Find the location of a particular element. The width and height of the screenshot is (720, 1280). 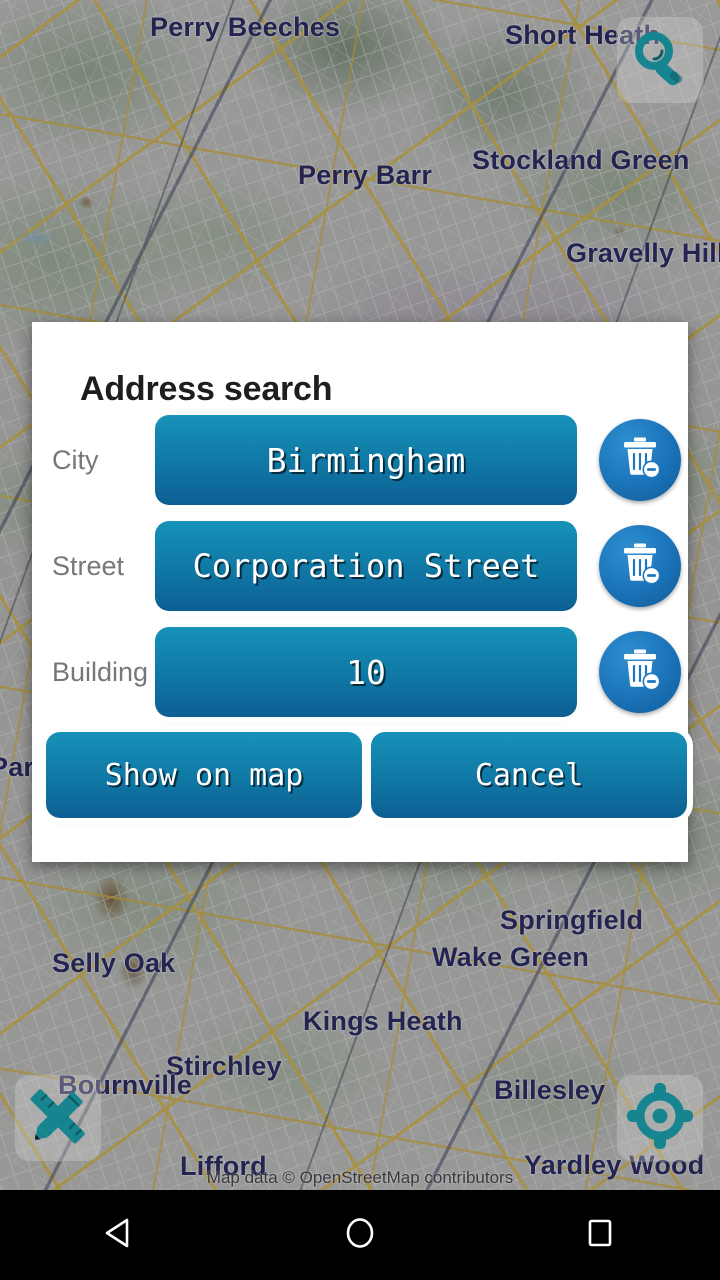

city-input: Birmingham is located at coordinates (366, 460).